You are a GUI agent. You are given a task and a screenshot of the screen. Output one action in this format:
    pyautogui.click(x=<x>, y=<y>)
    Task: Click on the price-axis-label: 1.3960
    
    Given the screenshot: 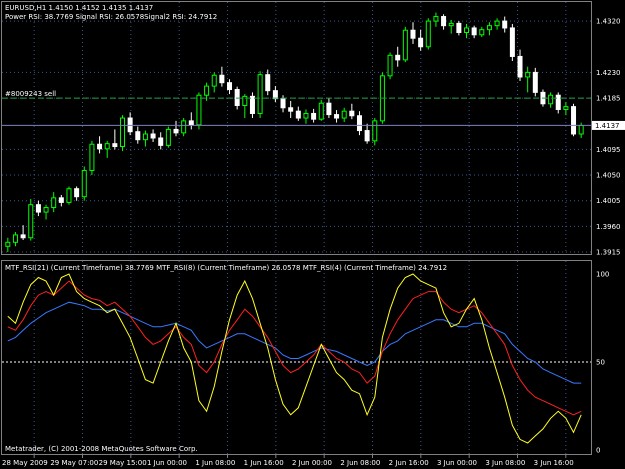 What is the action you would take?
    pyautogui.click(x=608, y=227)
    